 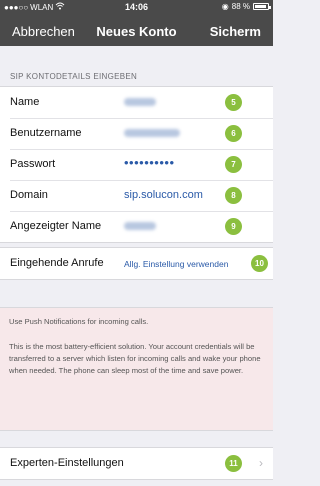 I want to click on domain-label: Domain, so click(x=29, y=195).